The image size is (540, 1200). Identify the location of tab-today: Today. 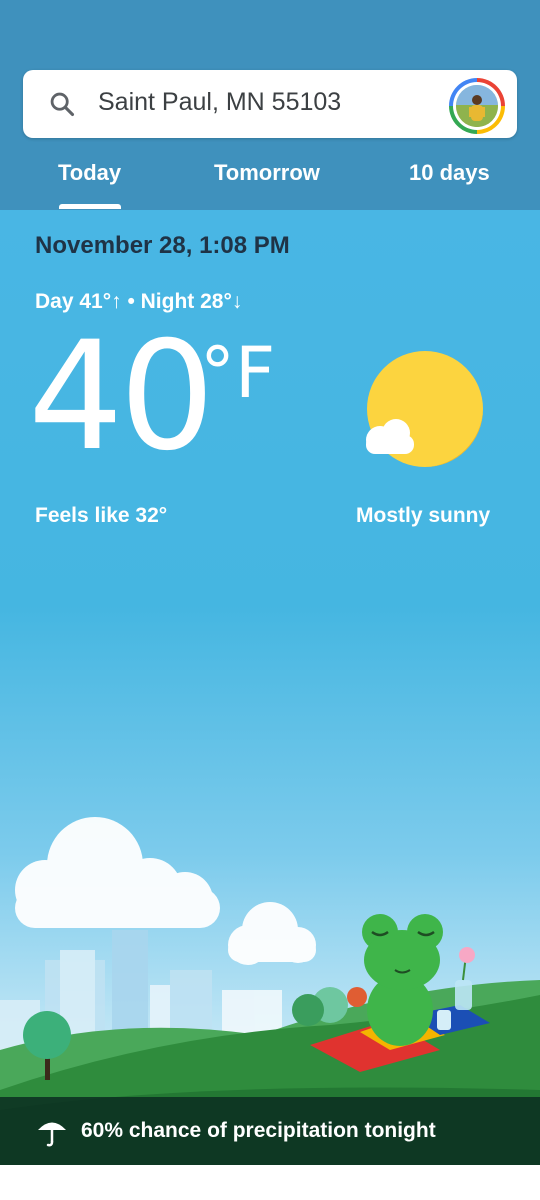
(89, 173).